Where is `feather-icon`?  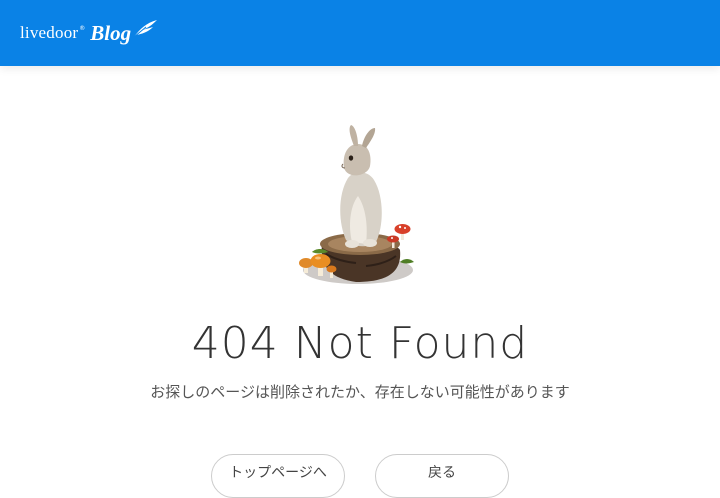 feather-icon is located at coordinates (145, 31).